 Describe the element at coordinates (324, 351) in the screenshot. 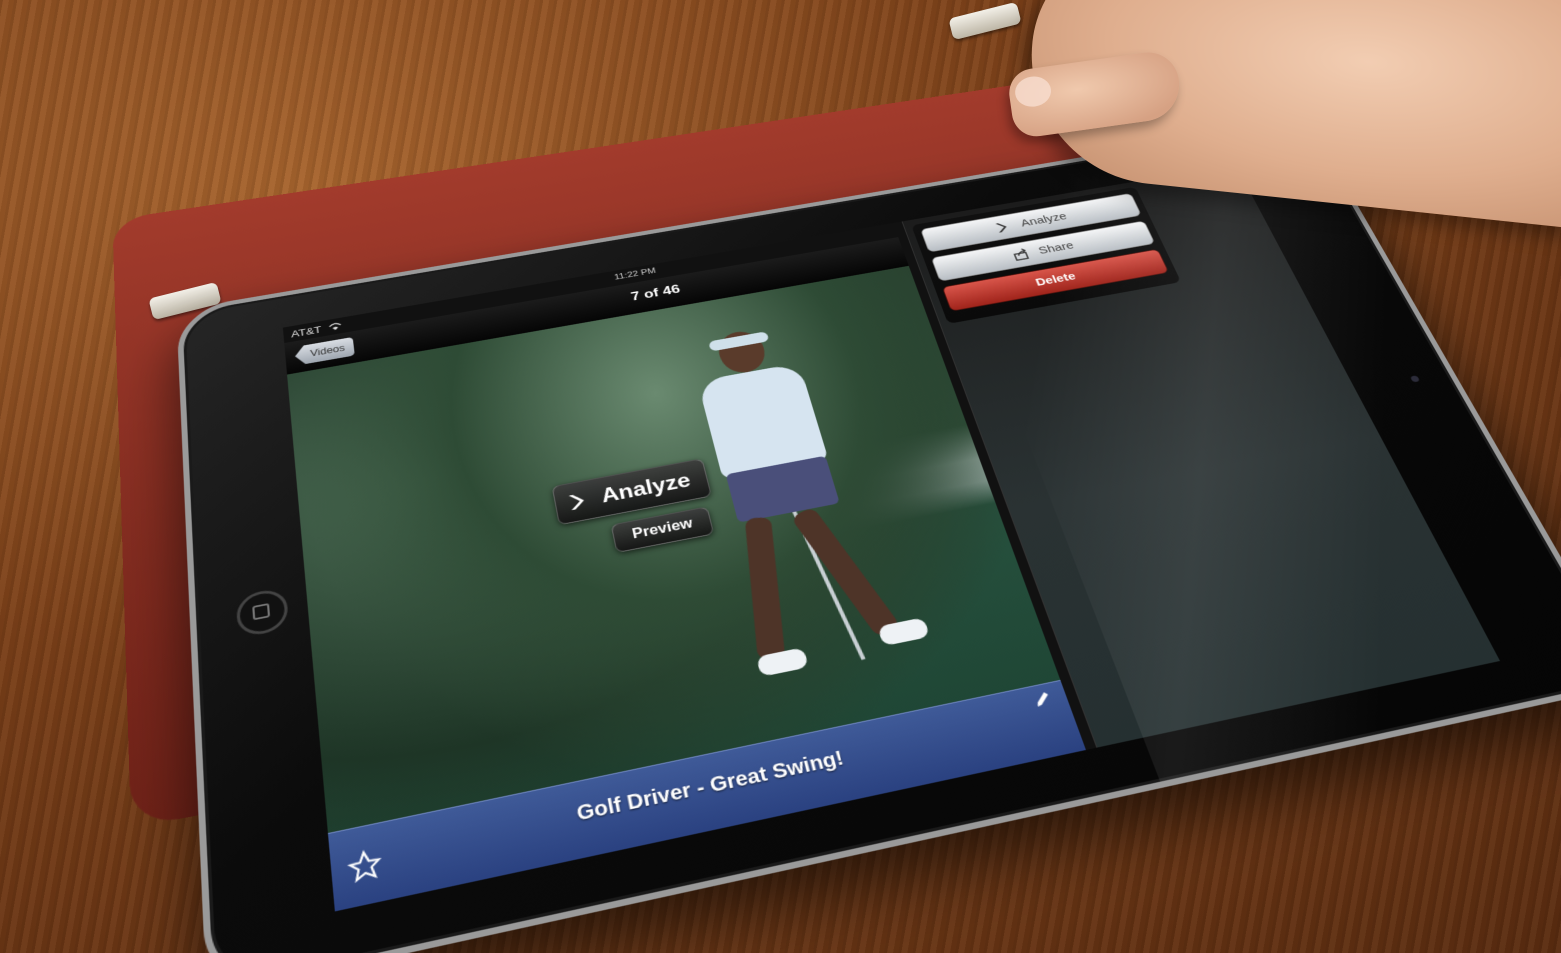

I see `back-button: Videos` at that location.